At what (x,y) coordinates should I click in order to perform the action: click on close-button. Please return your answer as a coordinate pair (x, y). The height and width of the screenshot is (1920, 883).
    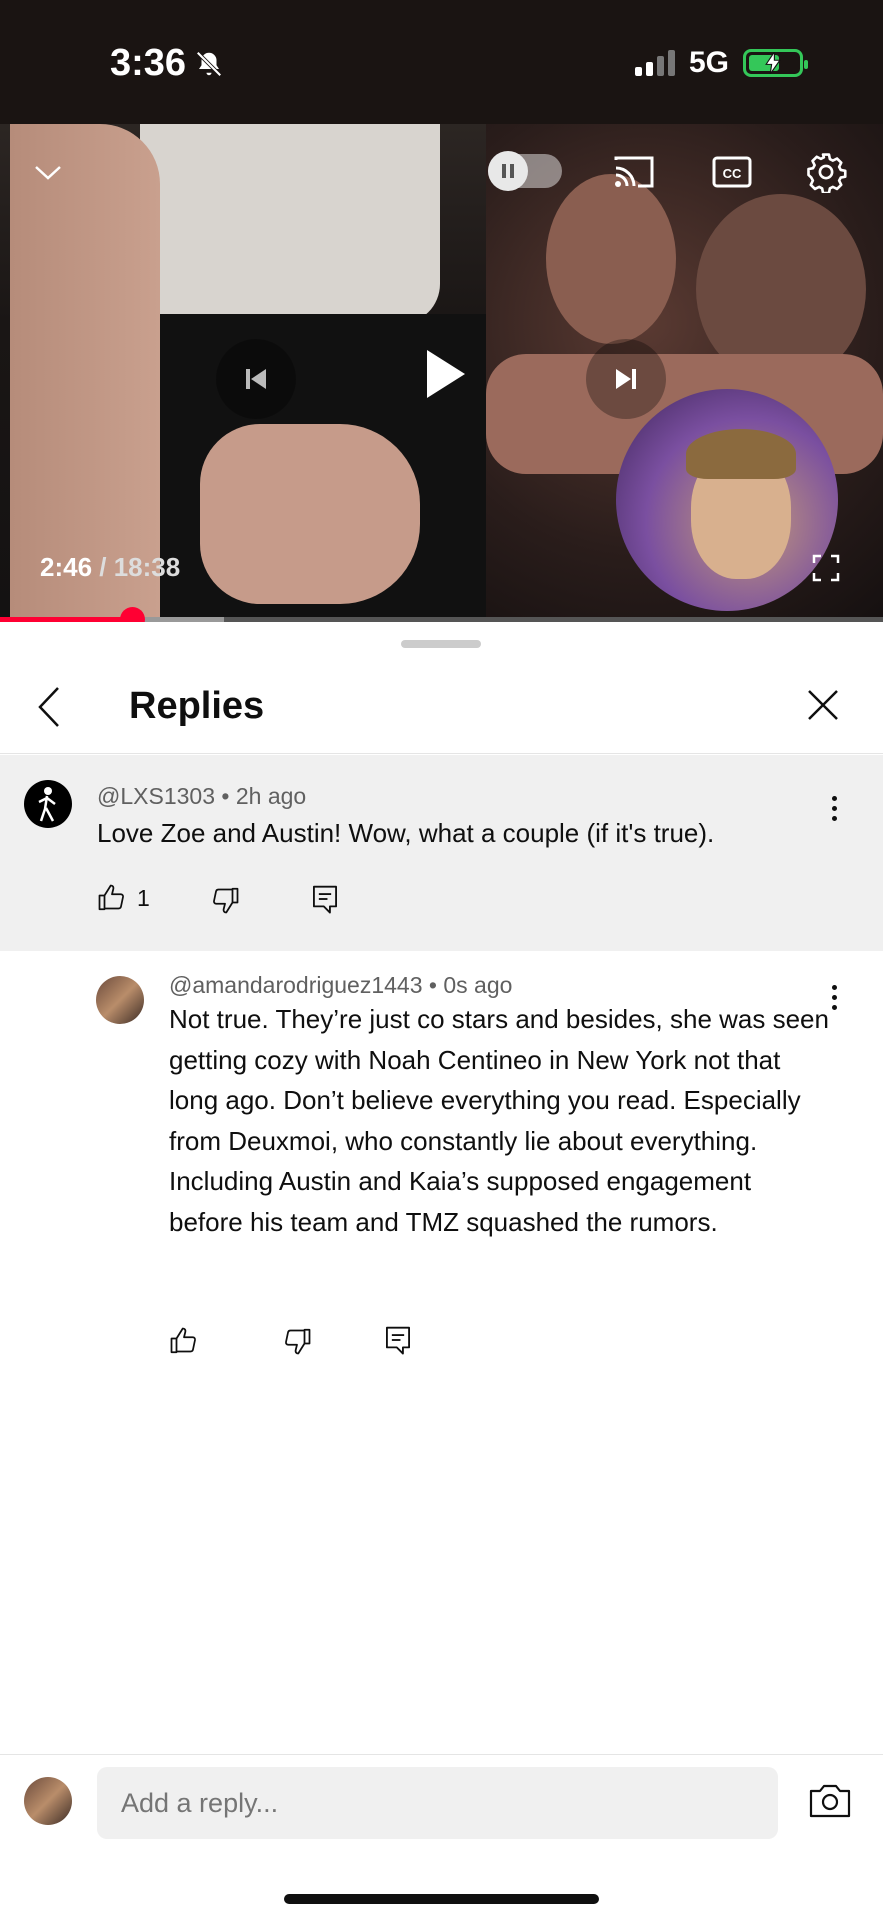
    Looking at the image, I should click on (826, 708).